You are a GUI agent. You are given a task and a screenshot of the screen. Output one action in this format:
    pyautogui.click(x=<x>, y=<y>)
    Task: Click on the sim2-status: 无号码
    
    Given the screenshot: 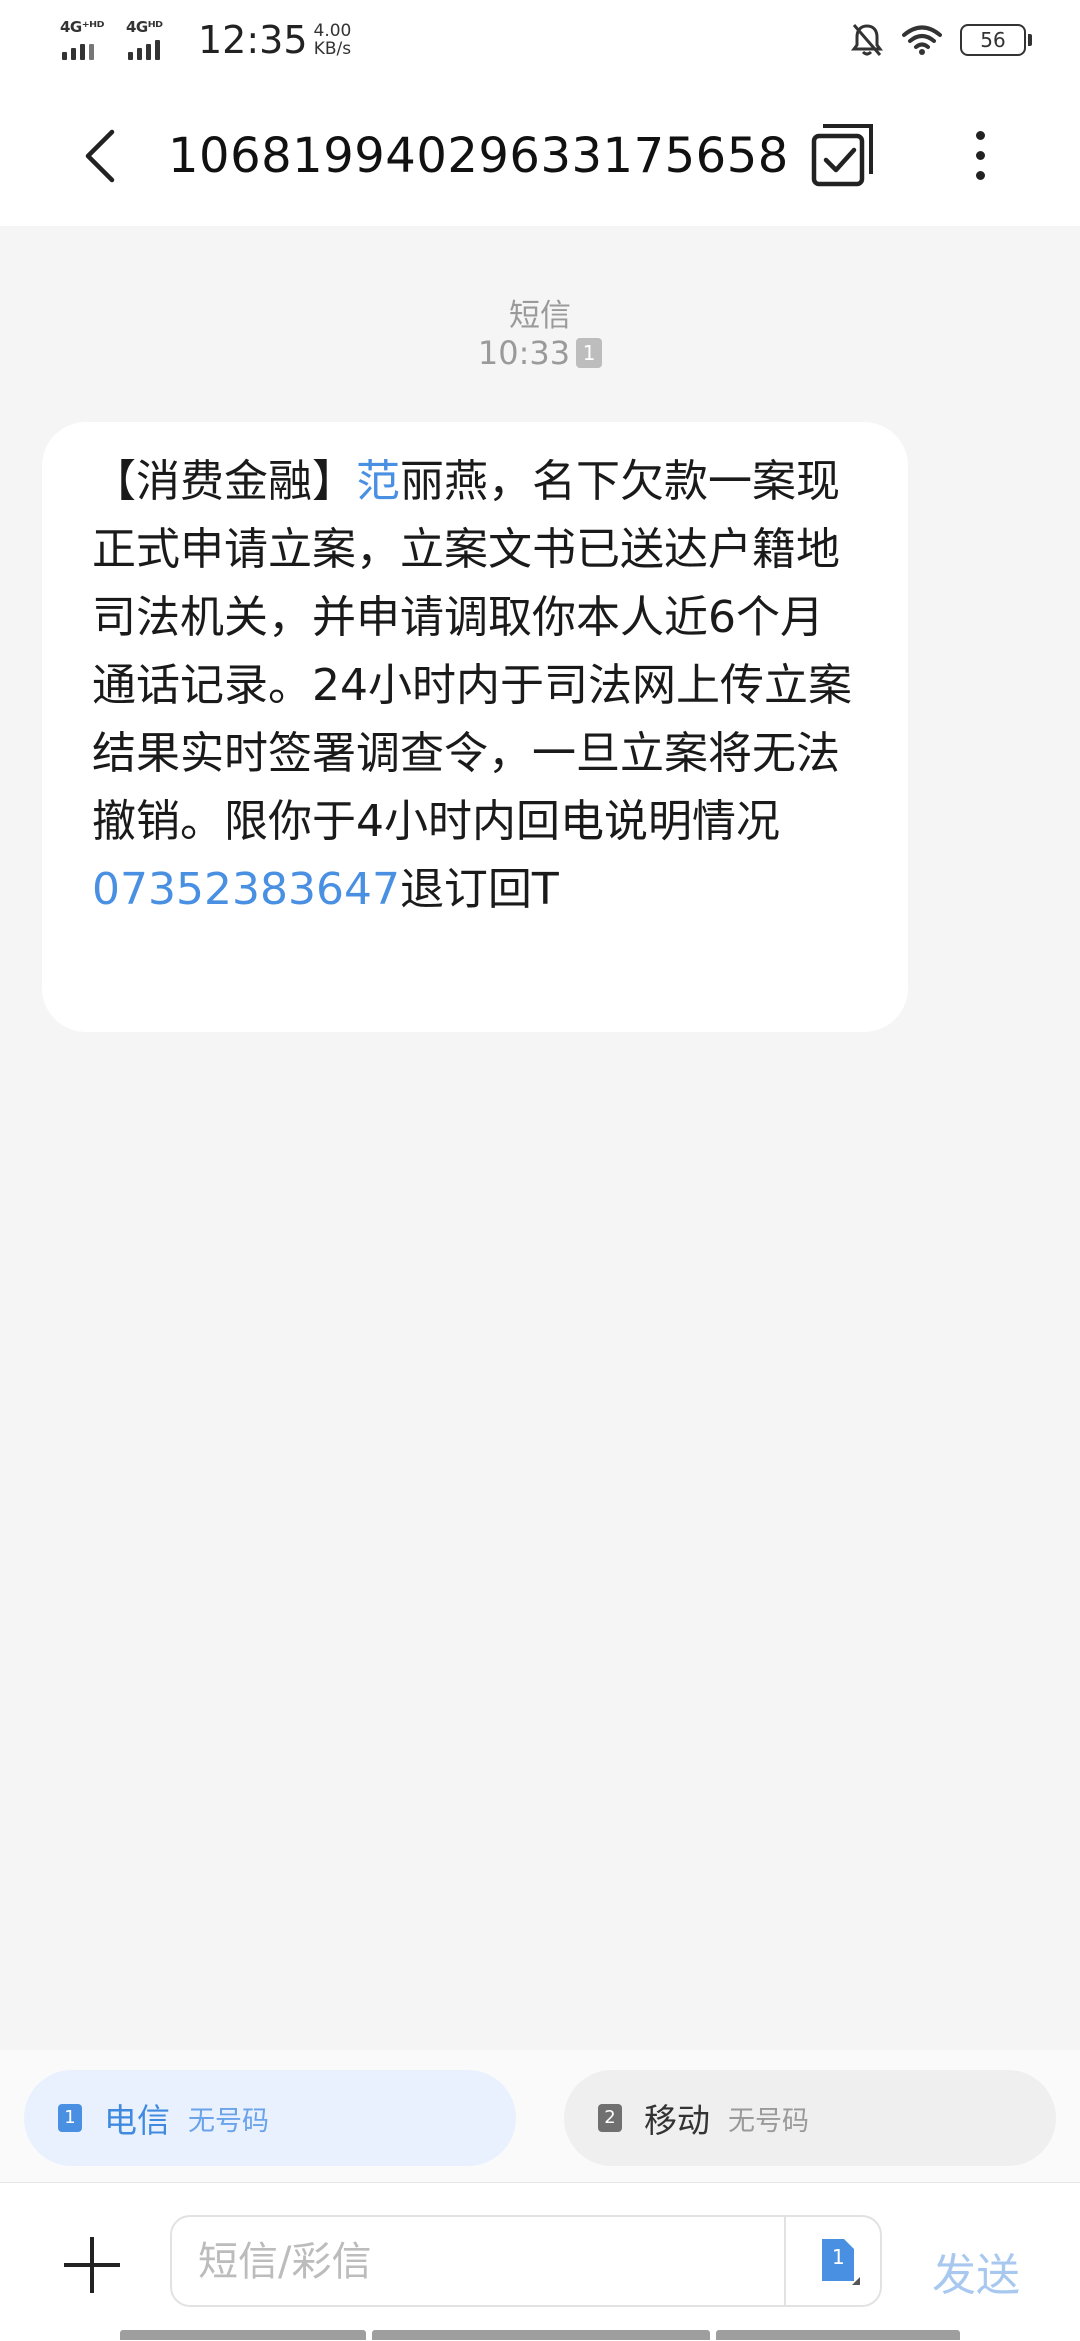 What is the action you would take?
    pyautogui.click(x=768, y=2121)
    